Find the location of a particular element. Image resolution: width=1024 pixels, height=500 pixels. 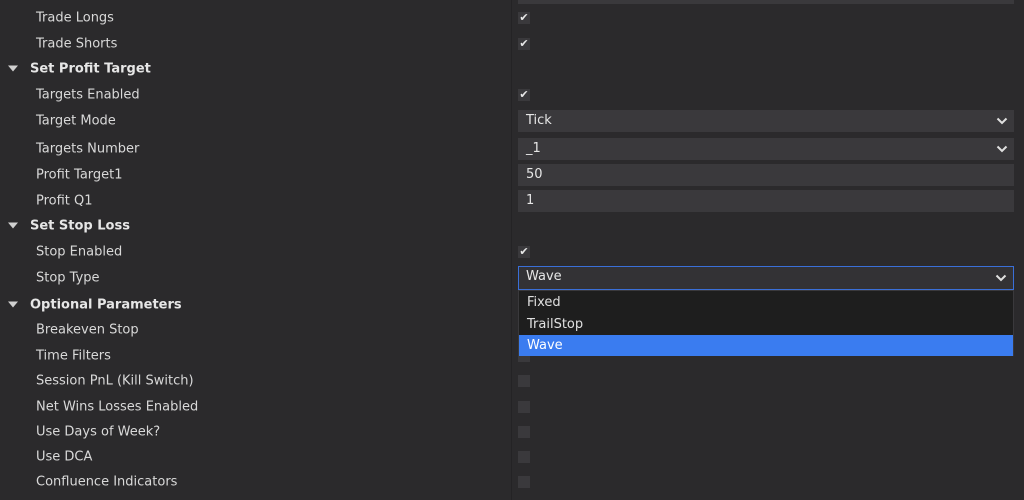

use-days-of-week-checkbox is located at coordinates (524, 432).